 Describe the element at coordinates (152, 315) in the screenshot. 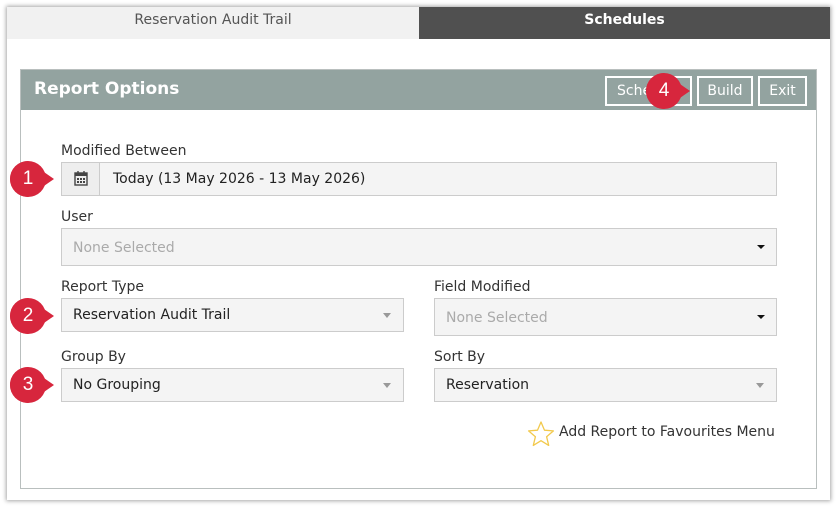

I see `report-type-value: Reservation Audit Trail` at that location.